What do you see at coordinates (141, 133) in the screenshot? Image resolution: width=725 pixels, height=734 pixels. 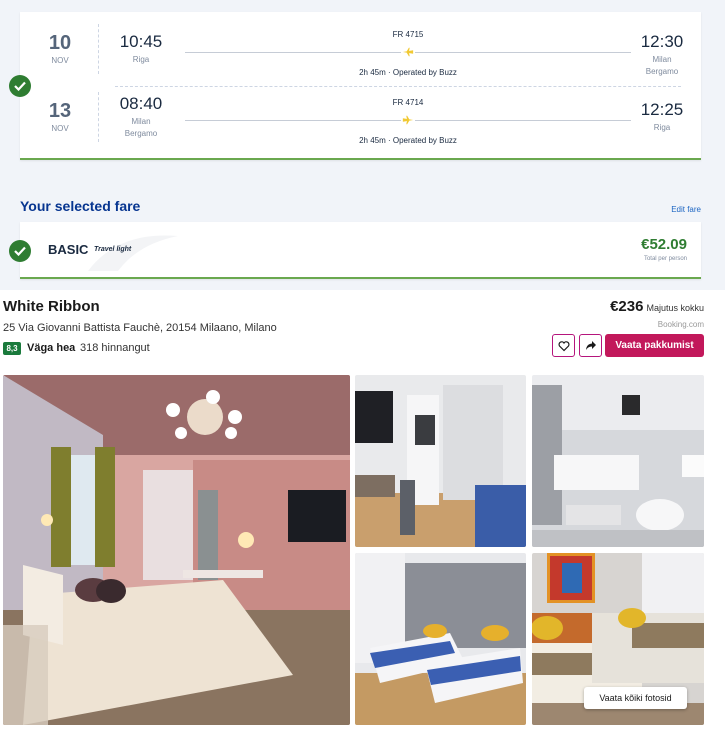 I see `departure-place-detail: Bergamo` at bounding box center [141, 133].